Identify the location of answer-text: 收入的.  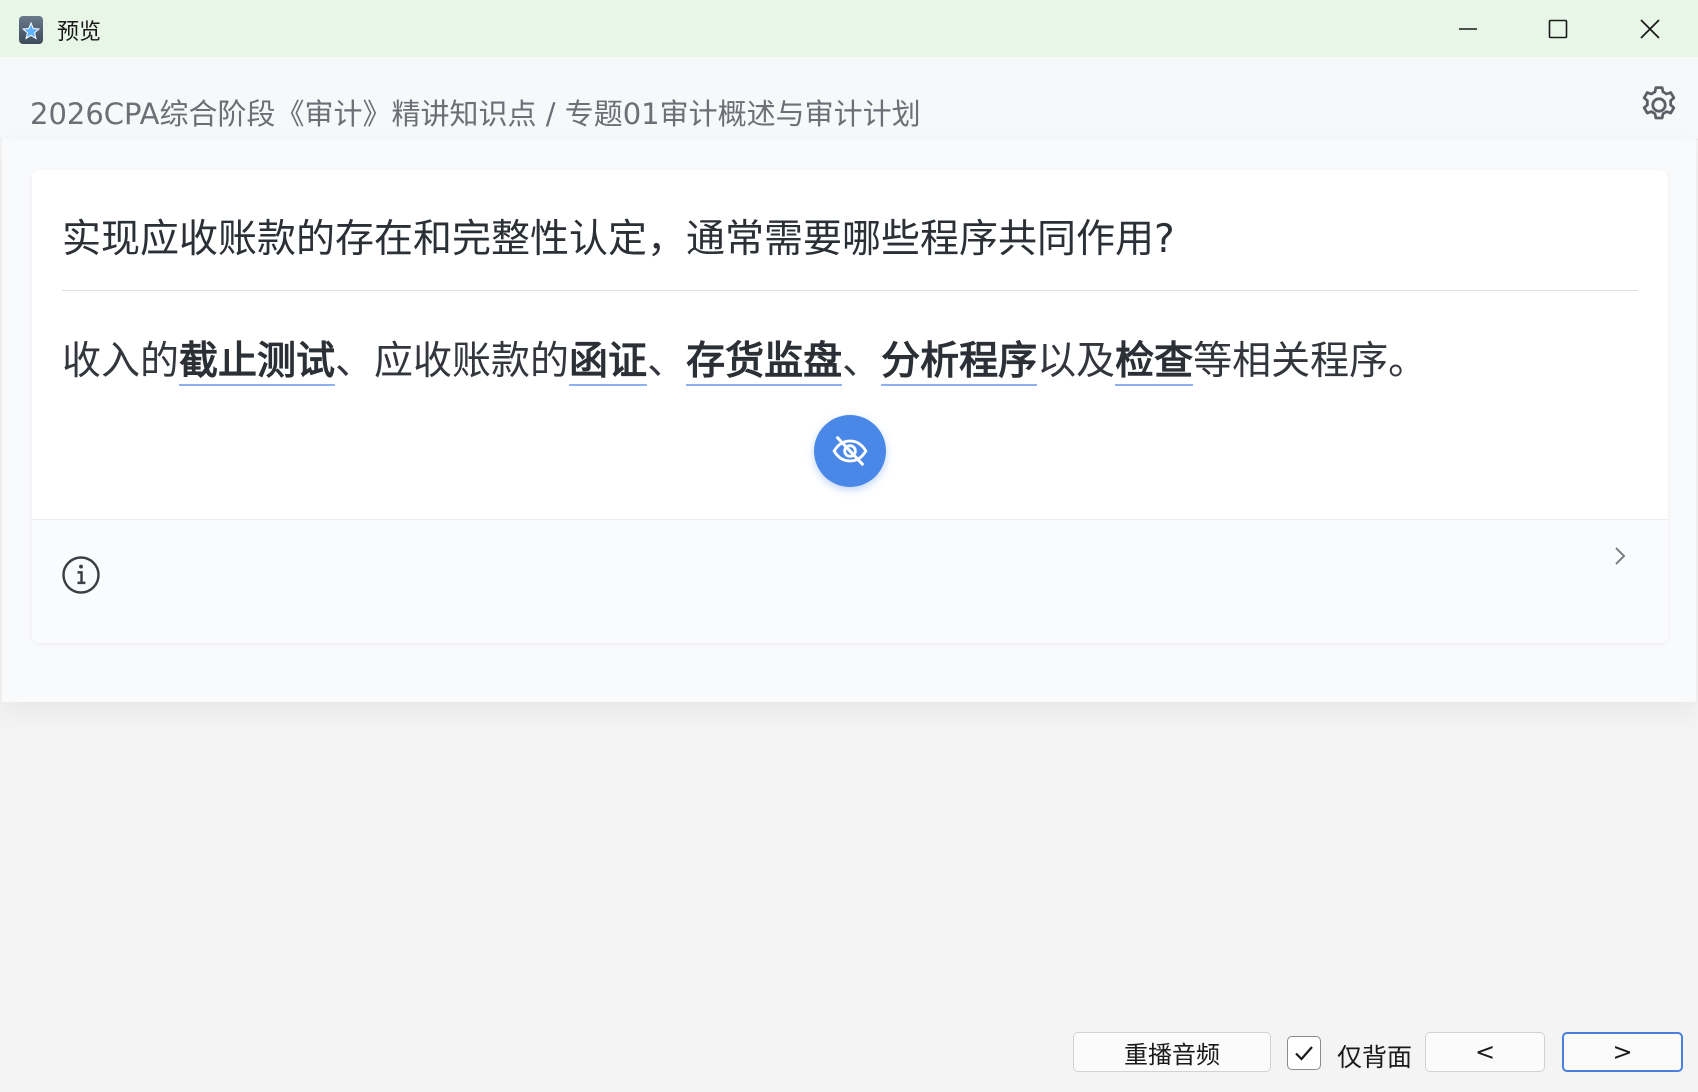
(121, 361).